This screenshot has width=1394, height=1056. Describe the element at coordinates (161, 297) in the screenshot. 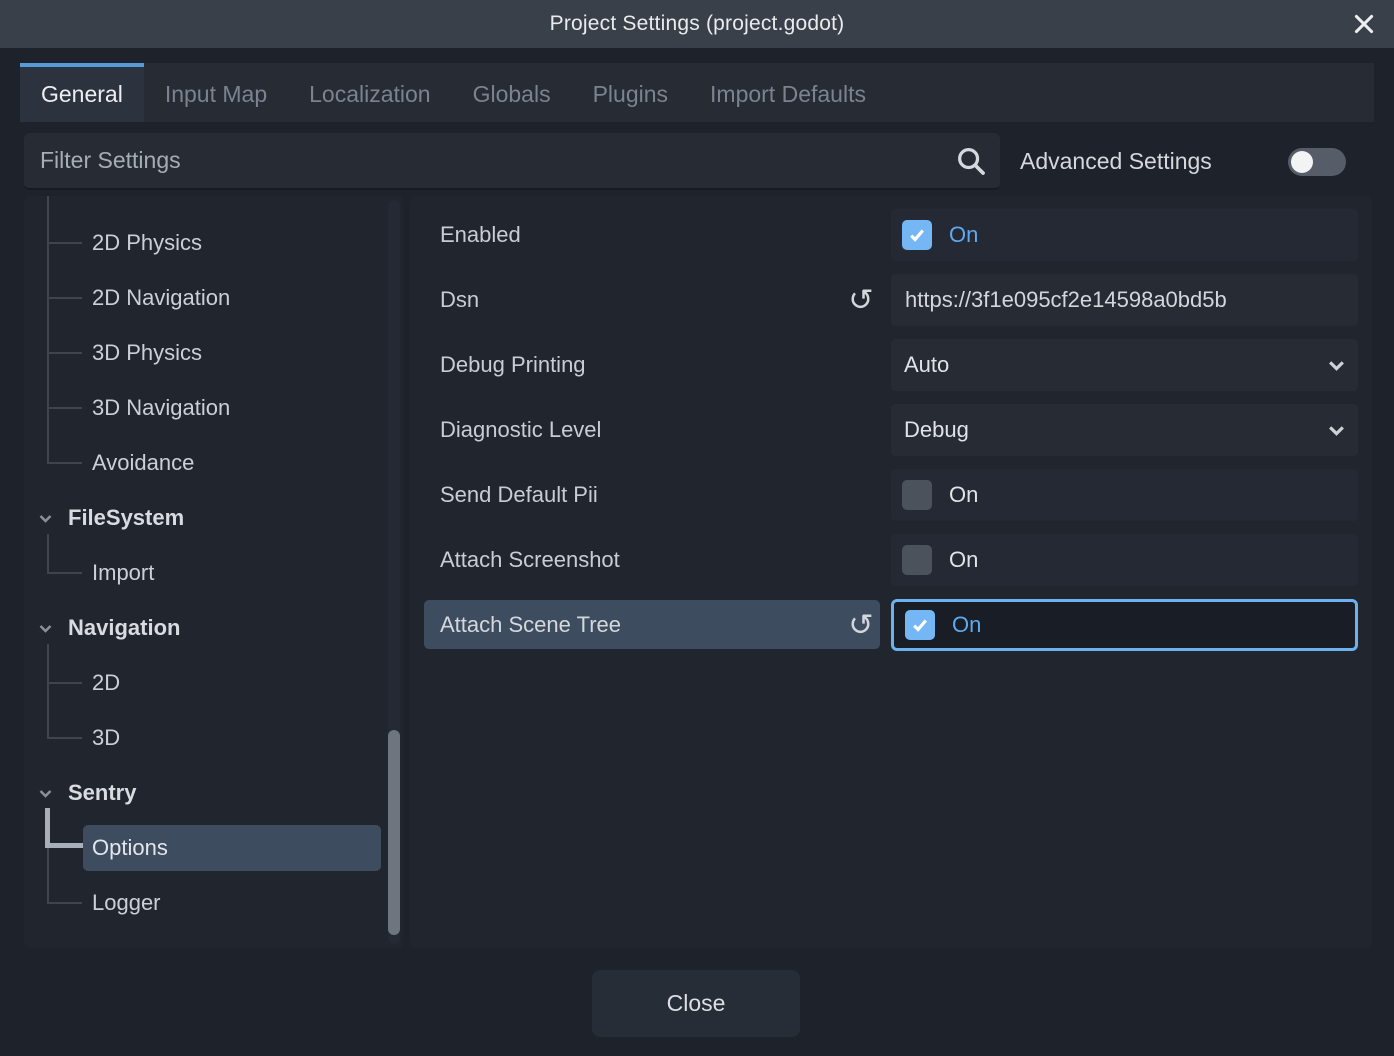

I see `sidebar-item-label: 2D Navigation` at that location.